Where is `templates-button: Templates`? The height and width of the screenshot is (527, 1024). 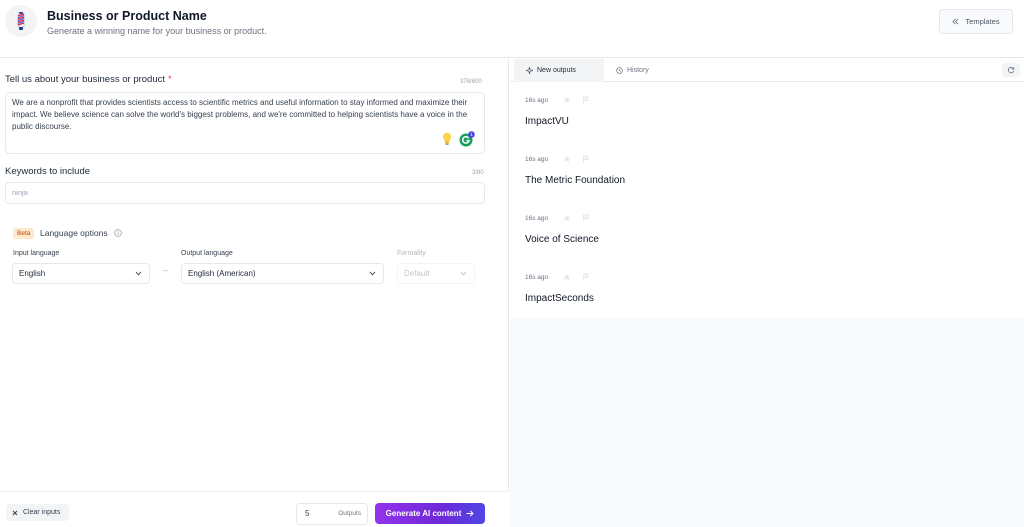 templates-button: Templates is located at coordinates (976, 21).